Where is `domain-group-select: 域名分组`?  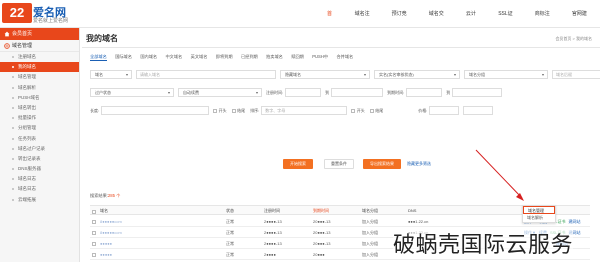
domain-group-select: 域名分组 is located at coordinates (506, 74).